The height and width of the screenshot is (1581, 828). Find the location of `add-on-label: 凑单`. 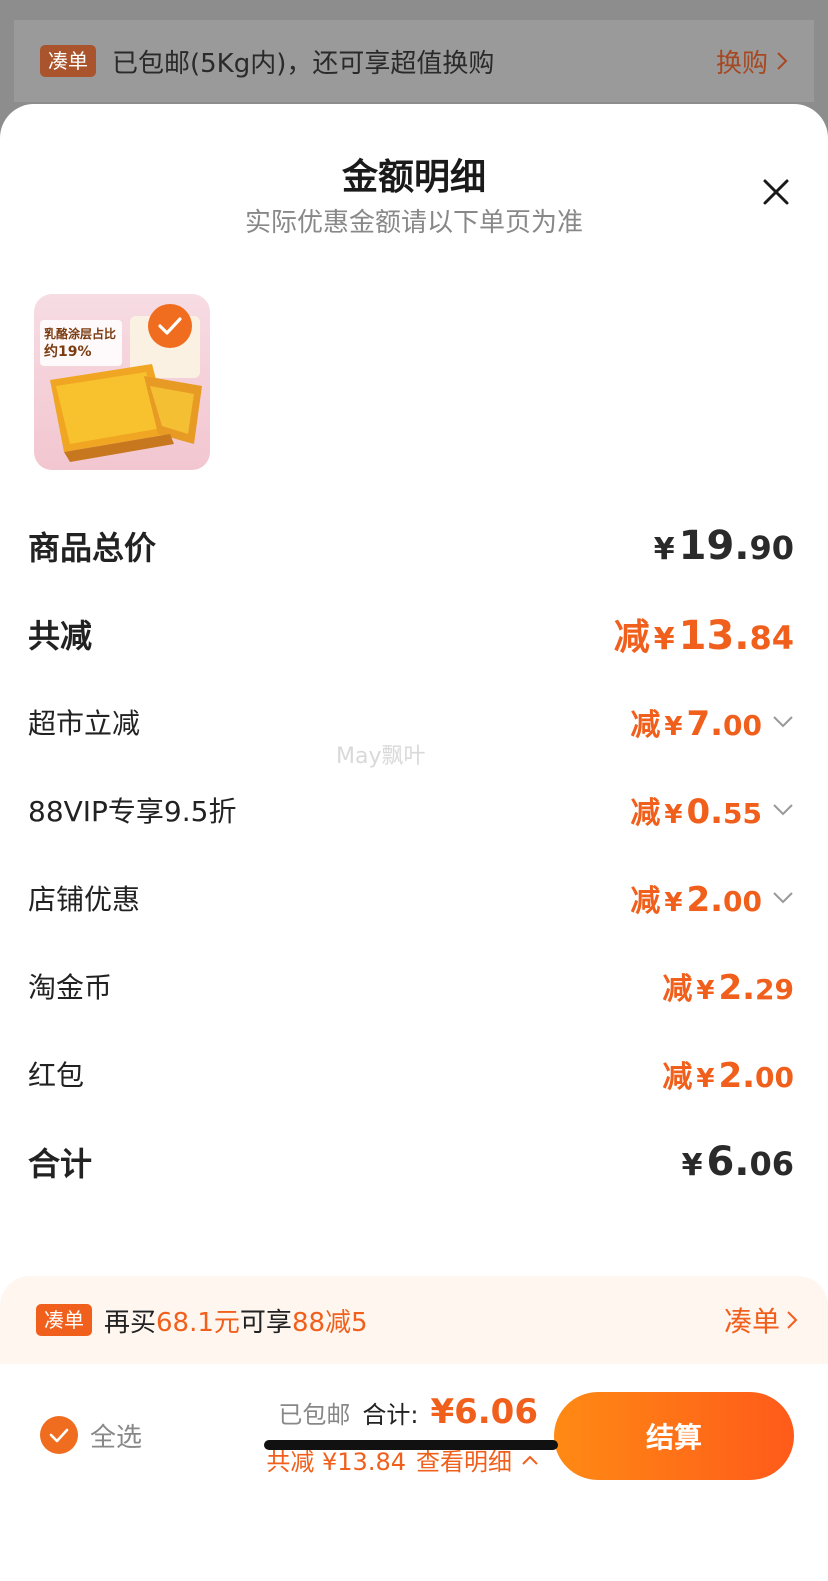

add-on-label: 凑单 is located at coordinates (751, 1321).